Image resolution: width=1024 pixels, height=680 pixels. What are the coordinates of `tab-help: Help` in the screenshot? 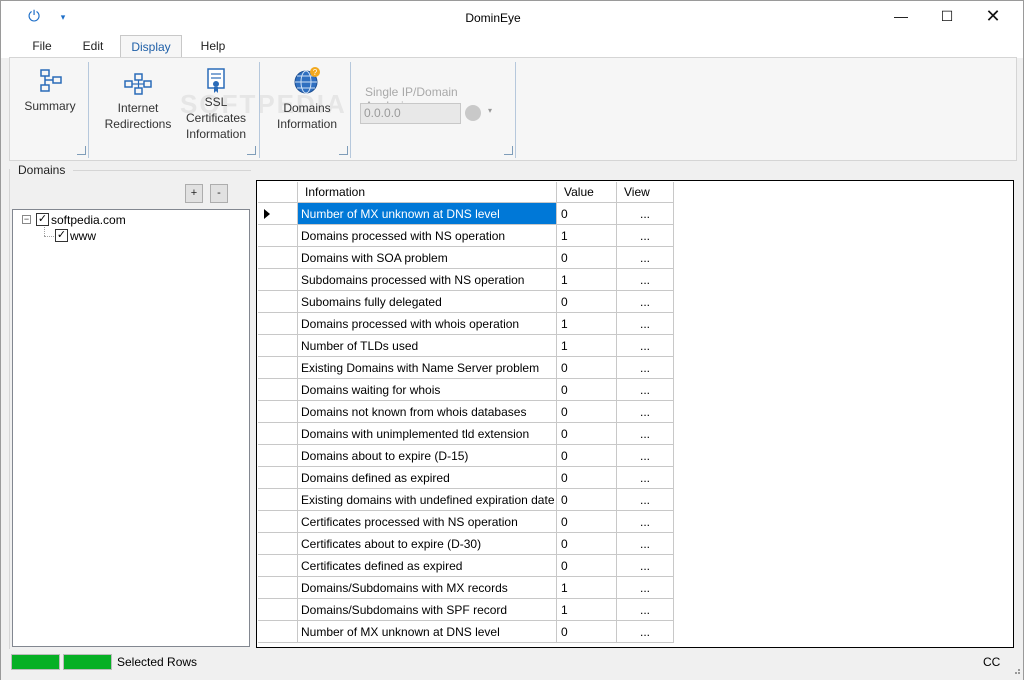 It's located at (213, 46).